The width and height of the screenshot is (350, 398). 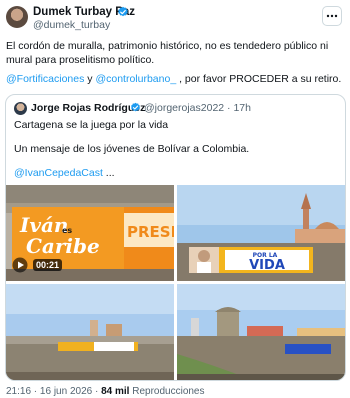 I want to click on quote-meta: @jorgerojas2022 · 17h, so click(x=197, y=108).